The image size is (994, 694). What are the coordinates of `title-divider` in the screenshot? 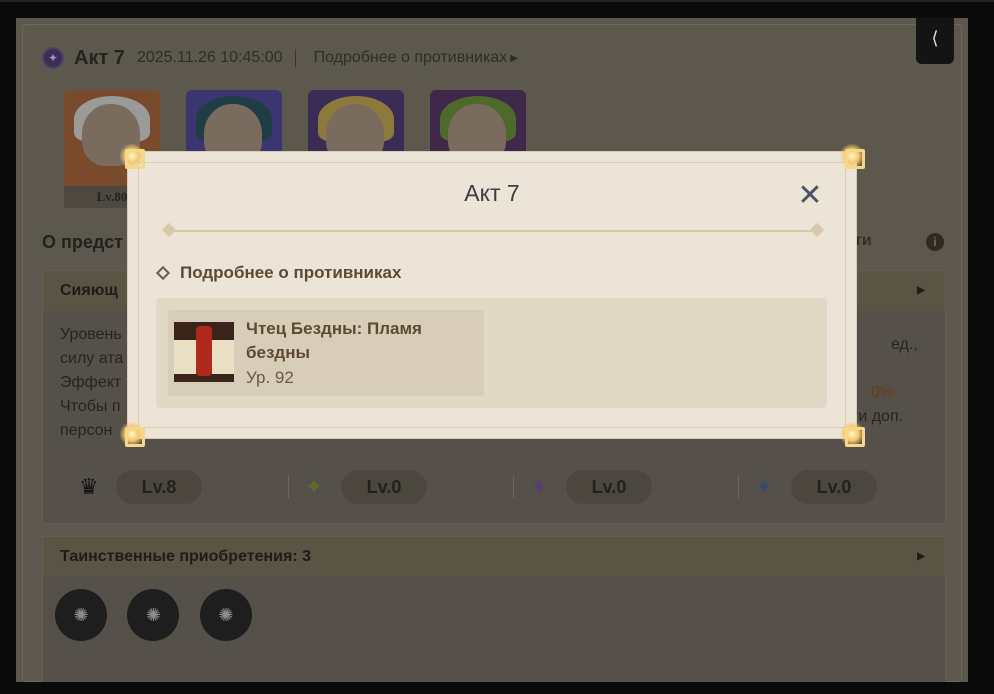 It's located at (493, 230).